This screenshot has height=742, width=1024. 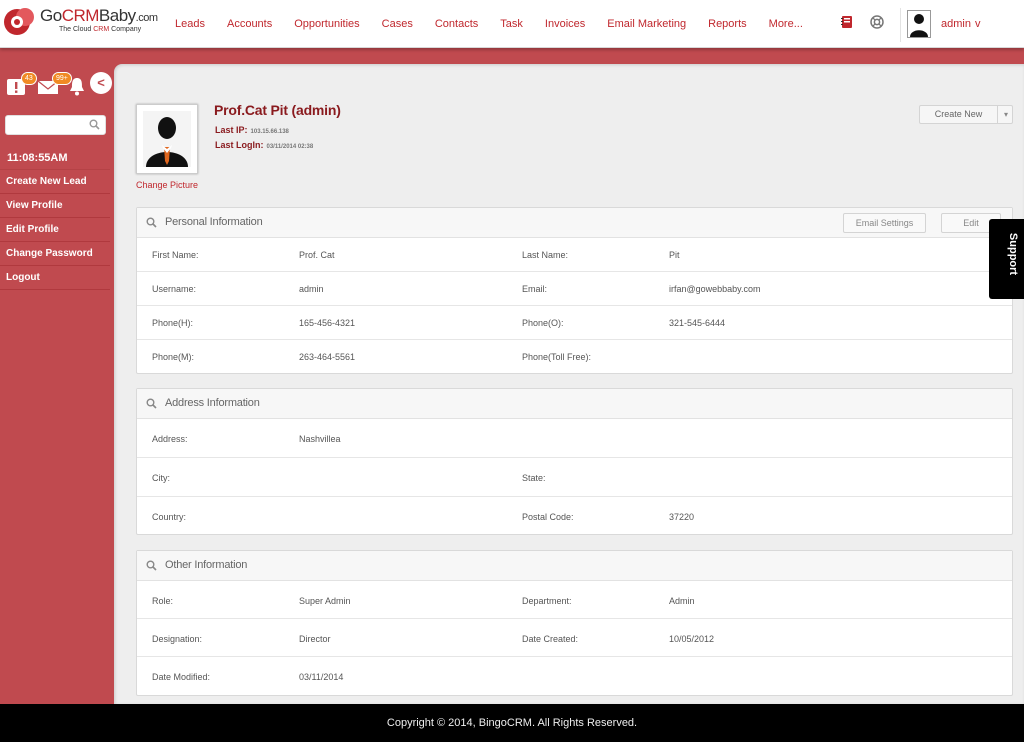 I want to click on field-label: Role:, so click(x=163, y=601).